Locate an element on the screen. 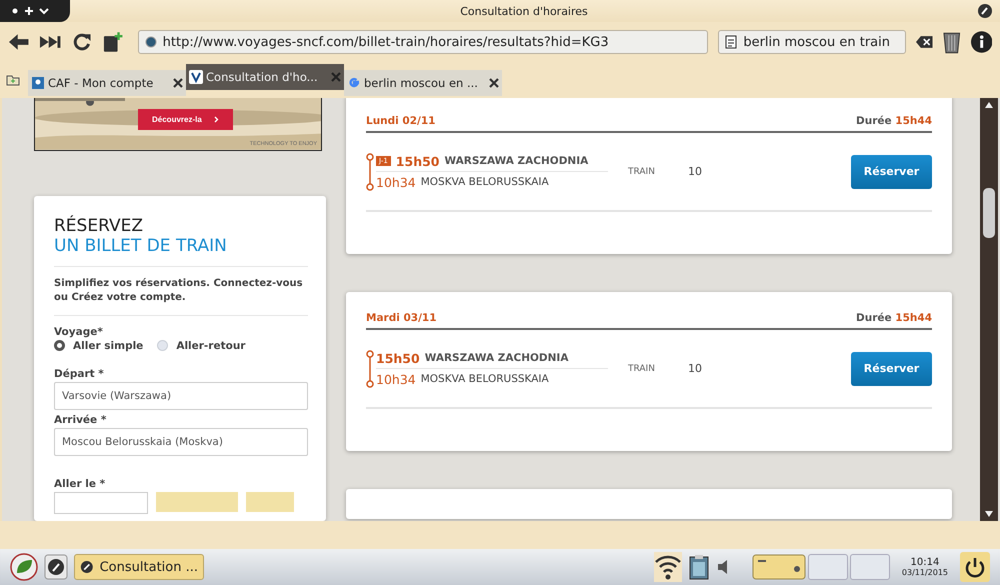  travel-date: Mardi 03/11 is located at coordinates (401, 318).